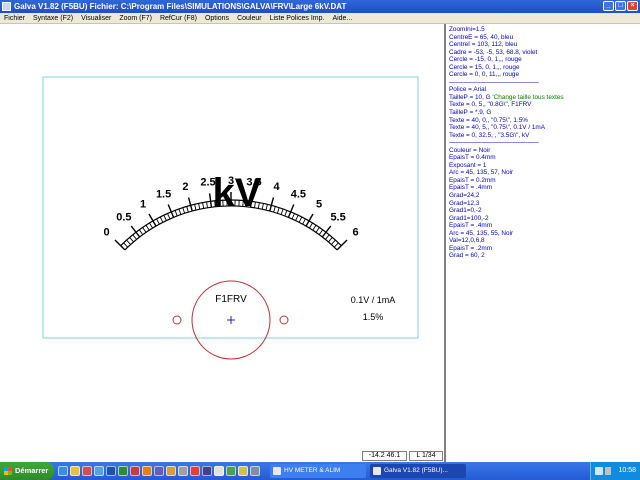 The width and height of the screenshot is (640, 480). I want to click on code-line: Texte = 0, 5,, "0.8G\", F1FRV, so click(544, 105).